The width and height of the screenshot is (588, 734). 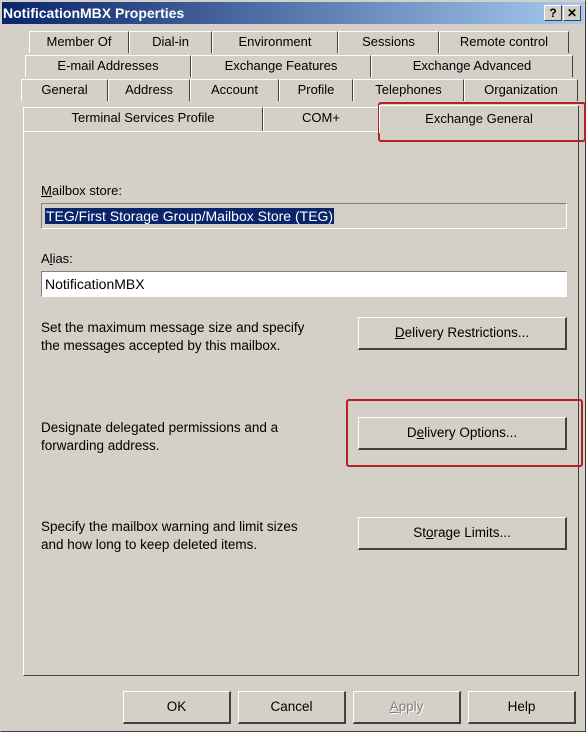 I want to click on tab-com-plus: COM+, so click(x=321, y=119).